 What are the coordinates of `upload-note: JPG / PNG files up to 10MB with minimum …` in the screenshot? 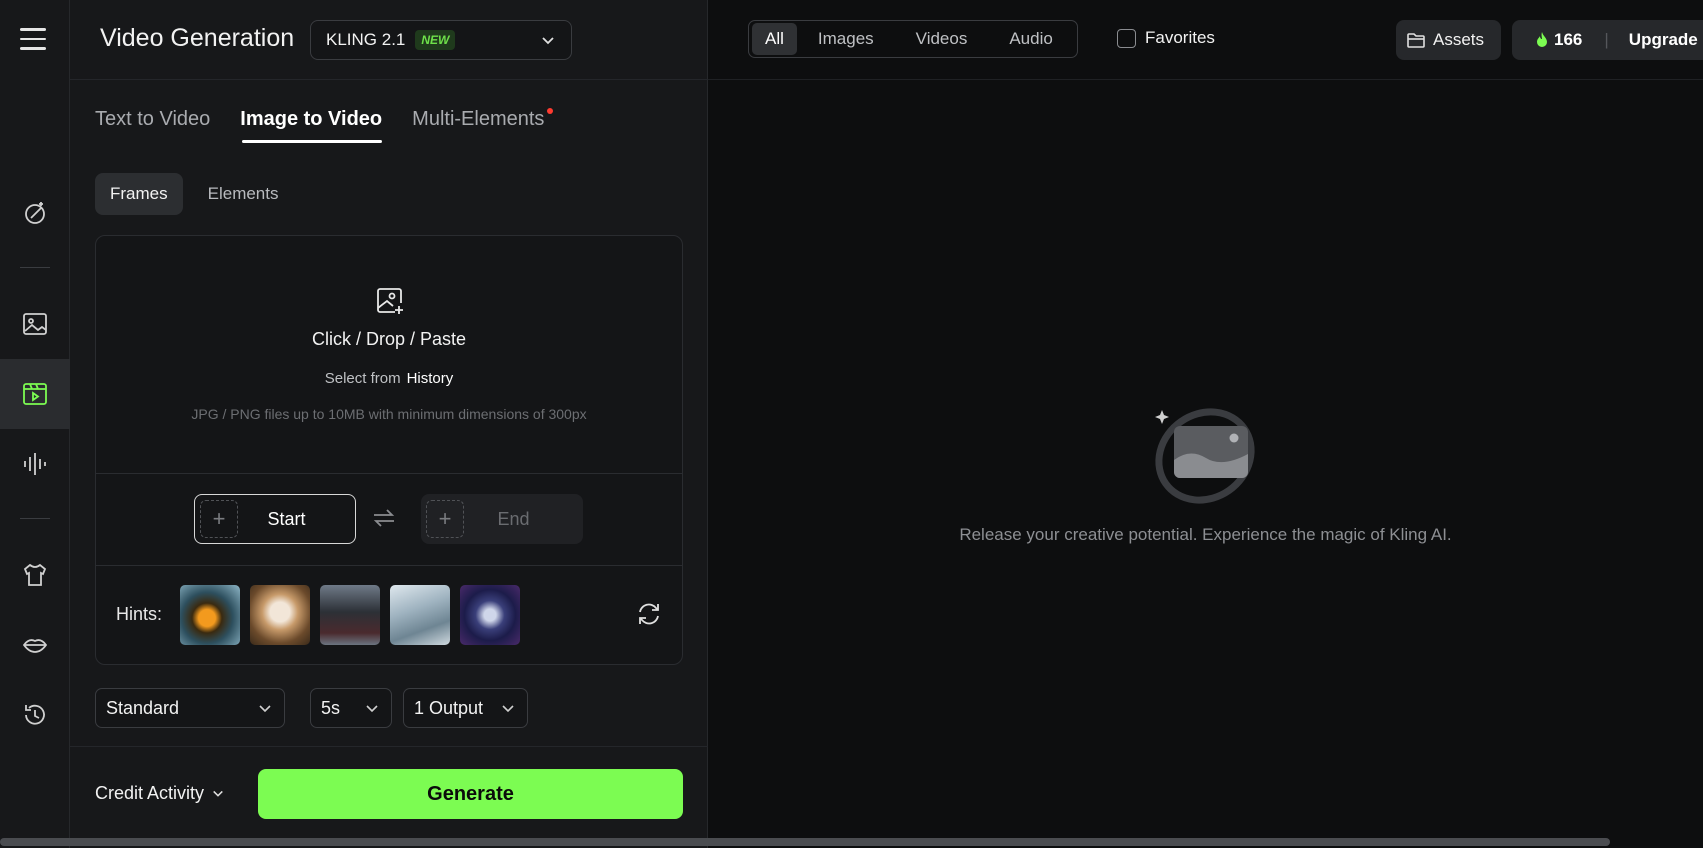 It's located at (389, 414).